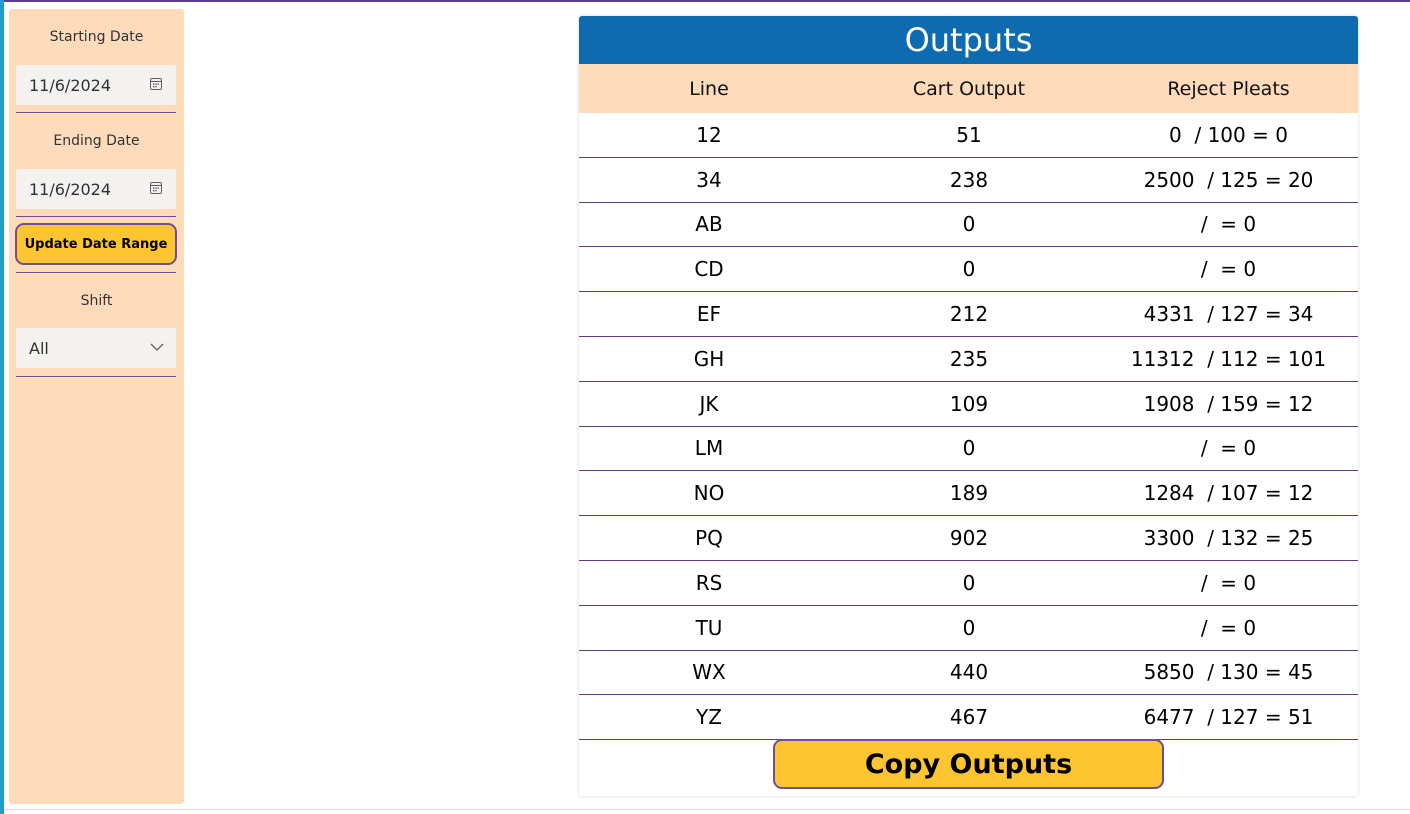  Describe the element at coordinates (1228, 717) in the screenshot. I see `reject-pleats-cell: 6477 / 127 = 51` at that location.